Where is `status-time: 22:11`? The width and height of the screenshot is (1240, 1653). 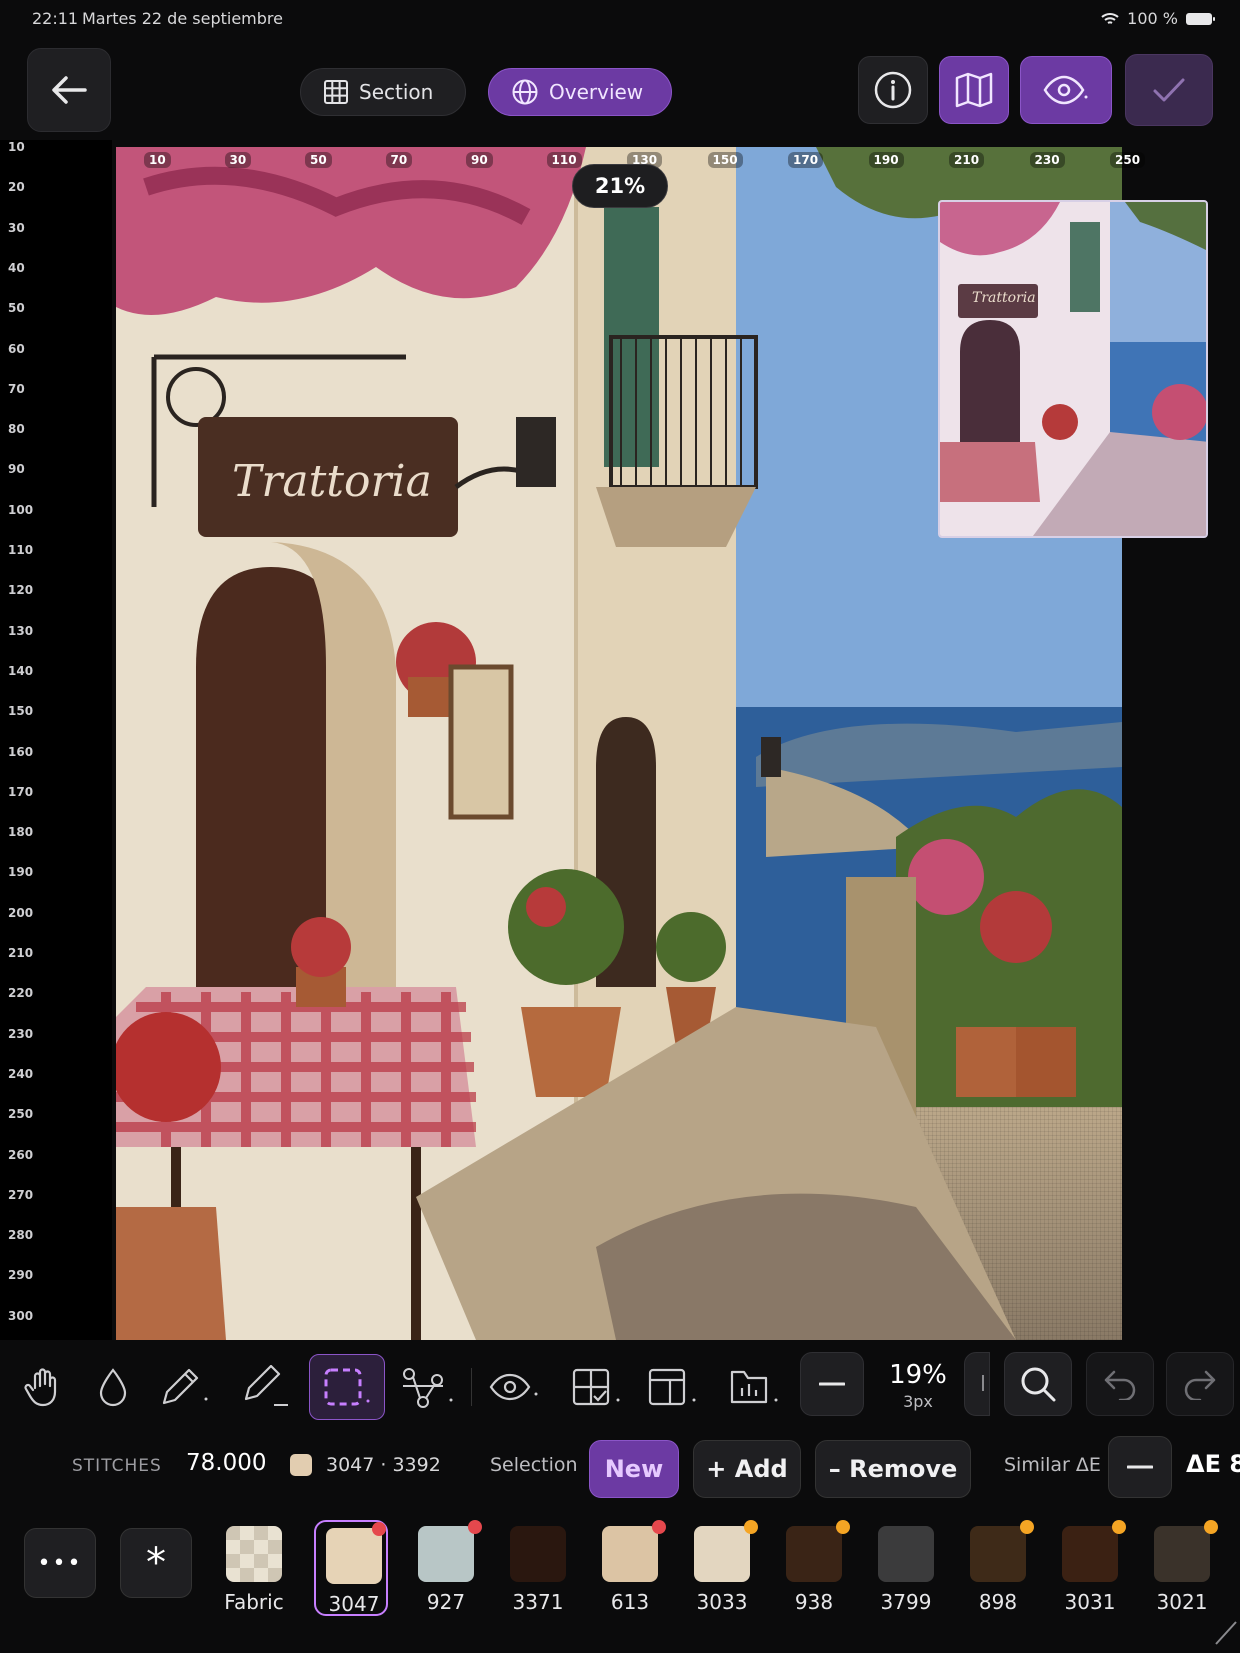
status-time: 22:11 is located at coordinates (55, 18).